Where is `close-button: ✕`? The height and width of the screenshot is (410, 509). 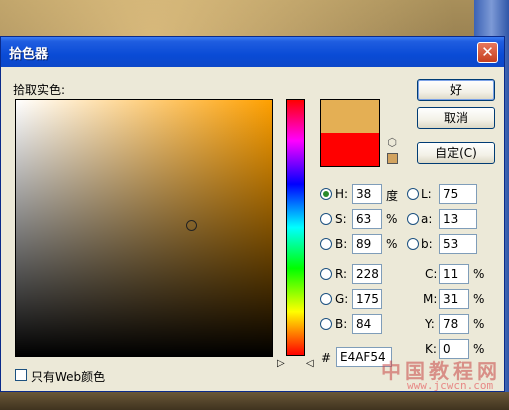 close-button: ✕ is located at coordinates (487, 52).